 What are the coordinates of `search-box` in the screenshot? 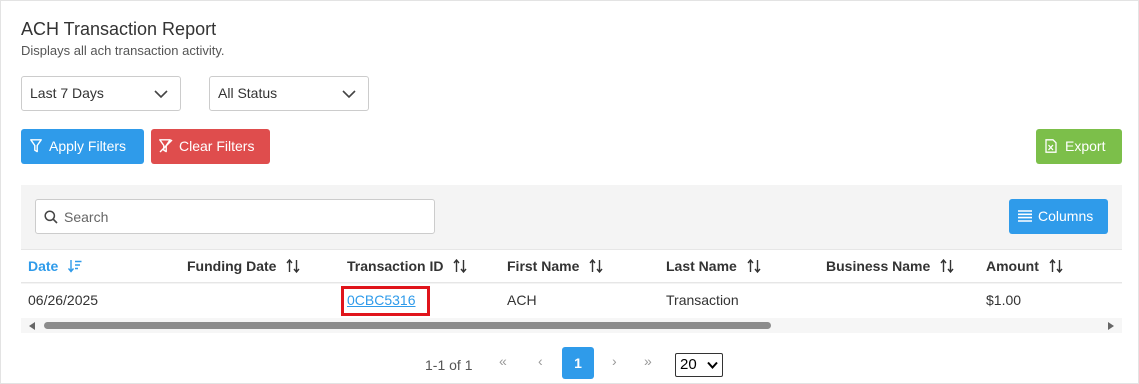 It's located at (235, 216).